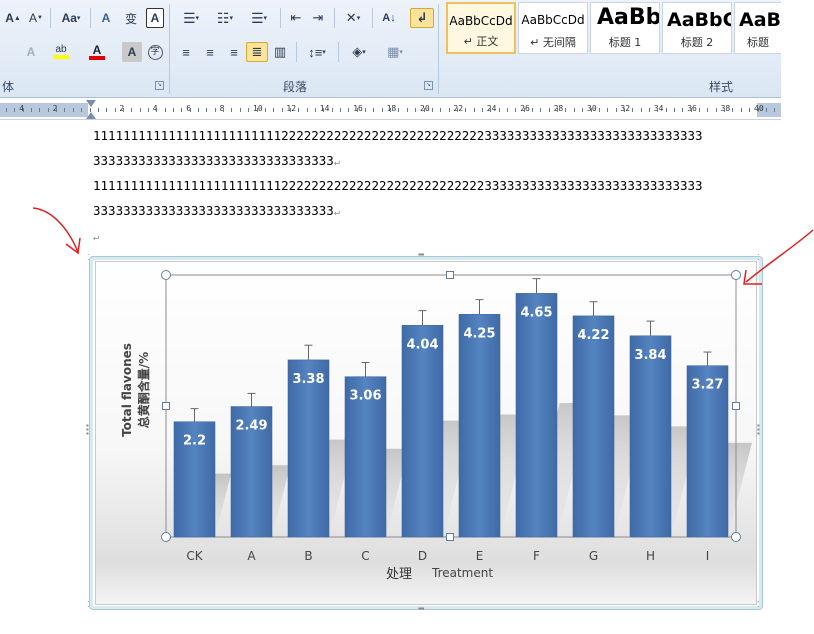  Describe the element at coordinates (225, 18) in the screenshot. I see `numbering-icon: ☷ ▾` at that location.